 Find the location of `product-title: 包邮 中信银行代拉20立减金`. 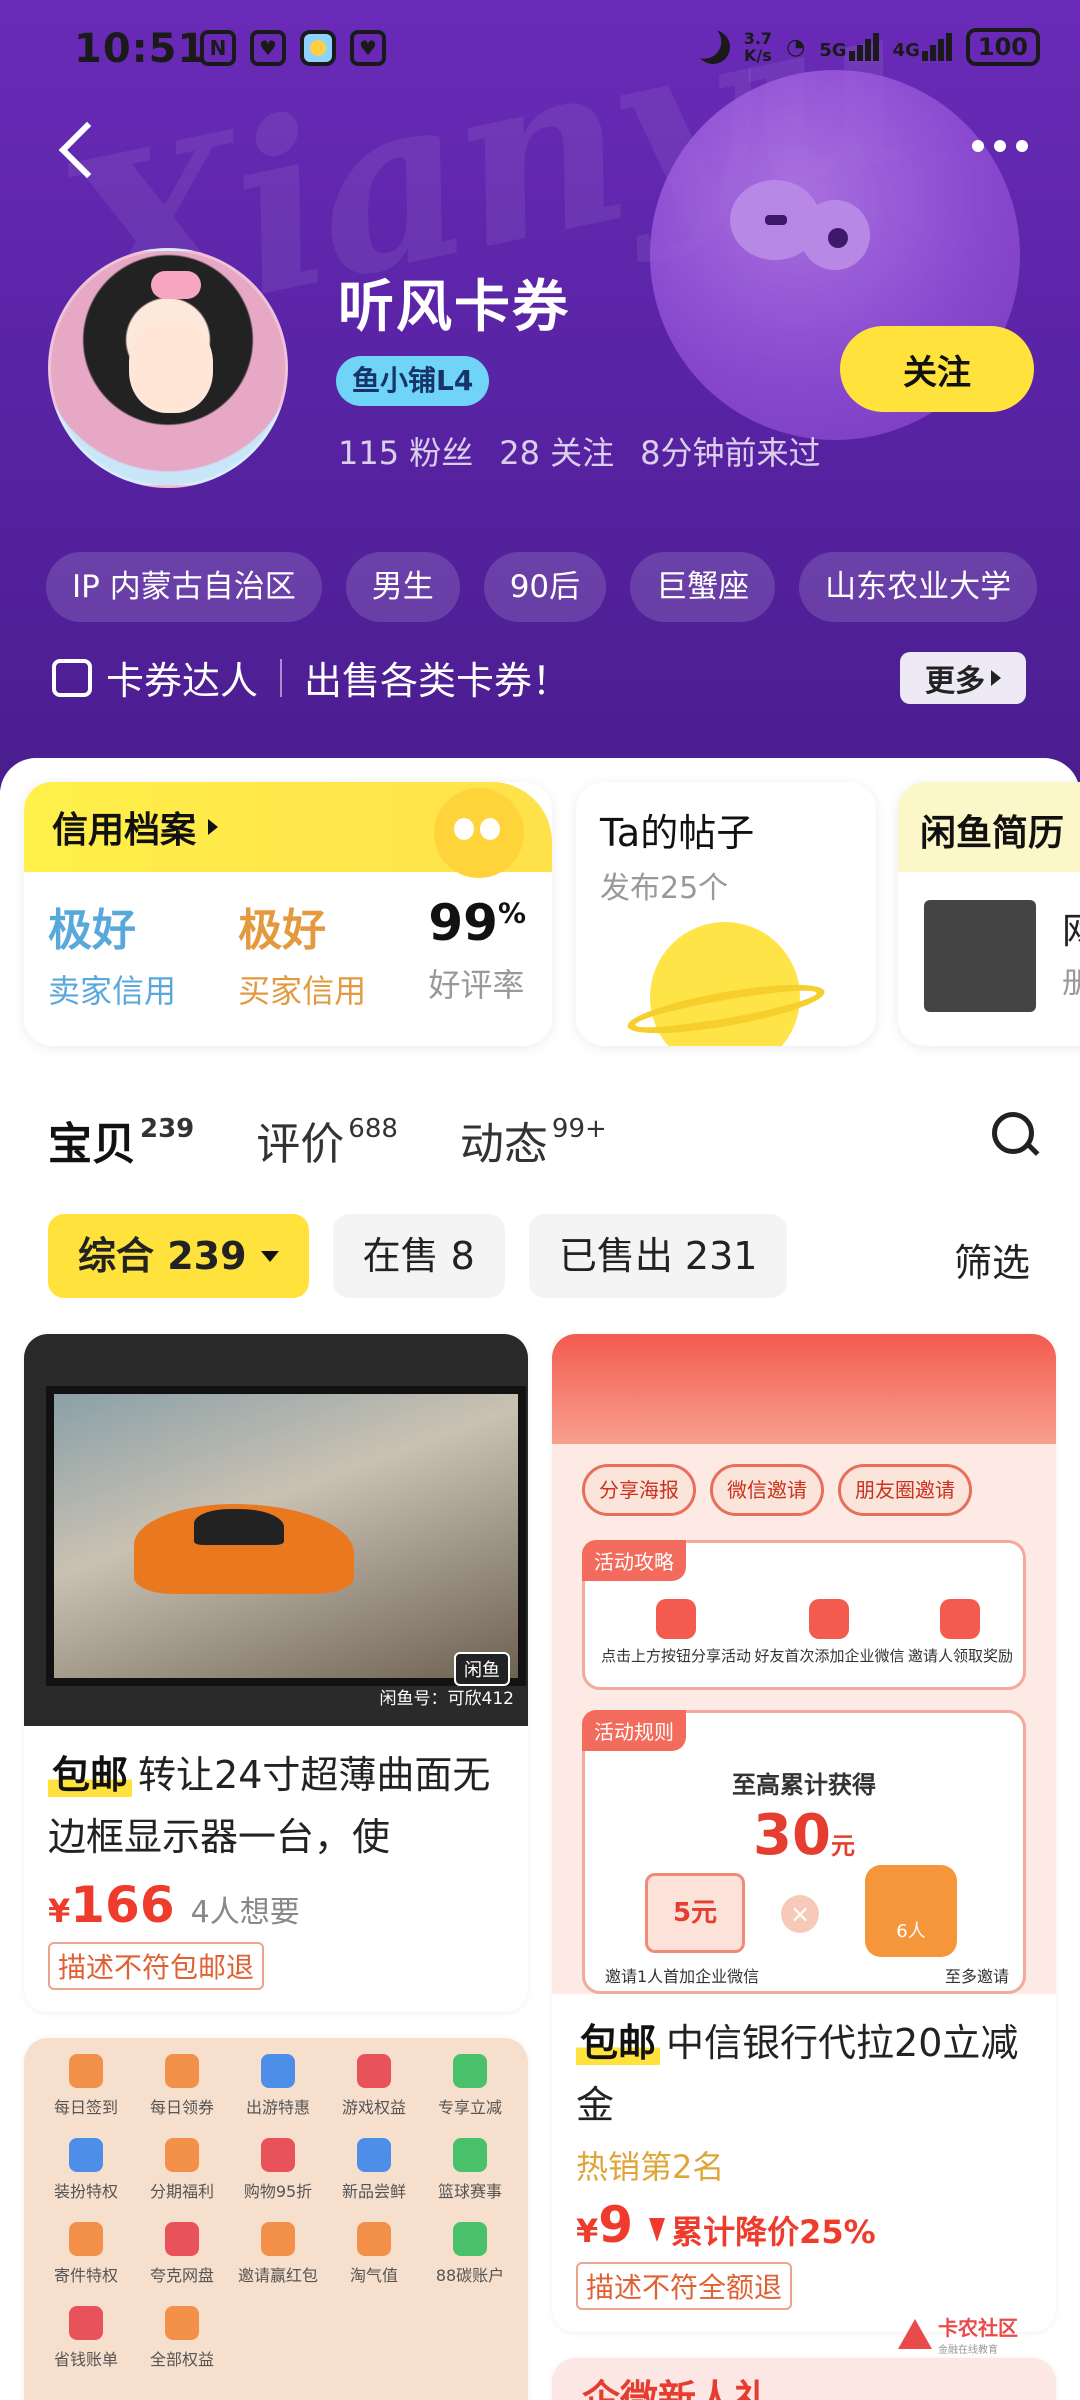

product-title: 包邮 中信银行代拉20立减金 is located at coordinates (797, 2074).